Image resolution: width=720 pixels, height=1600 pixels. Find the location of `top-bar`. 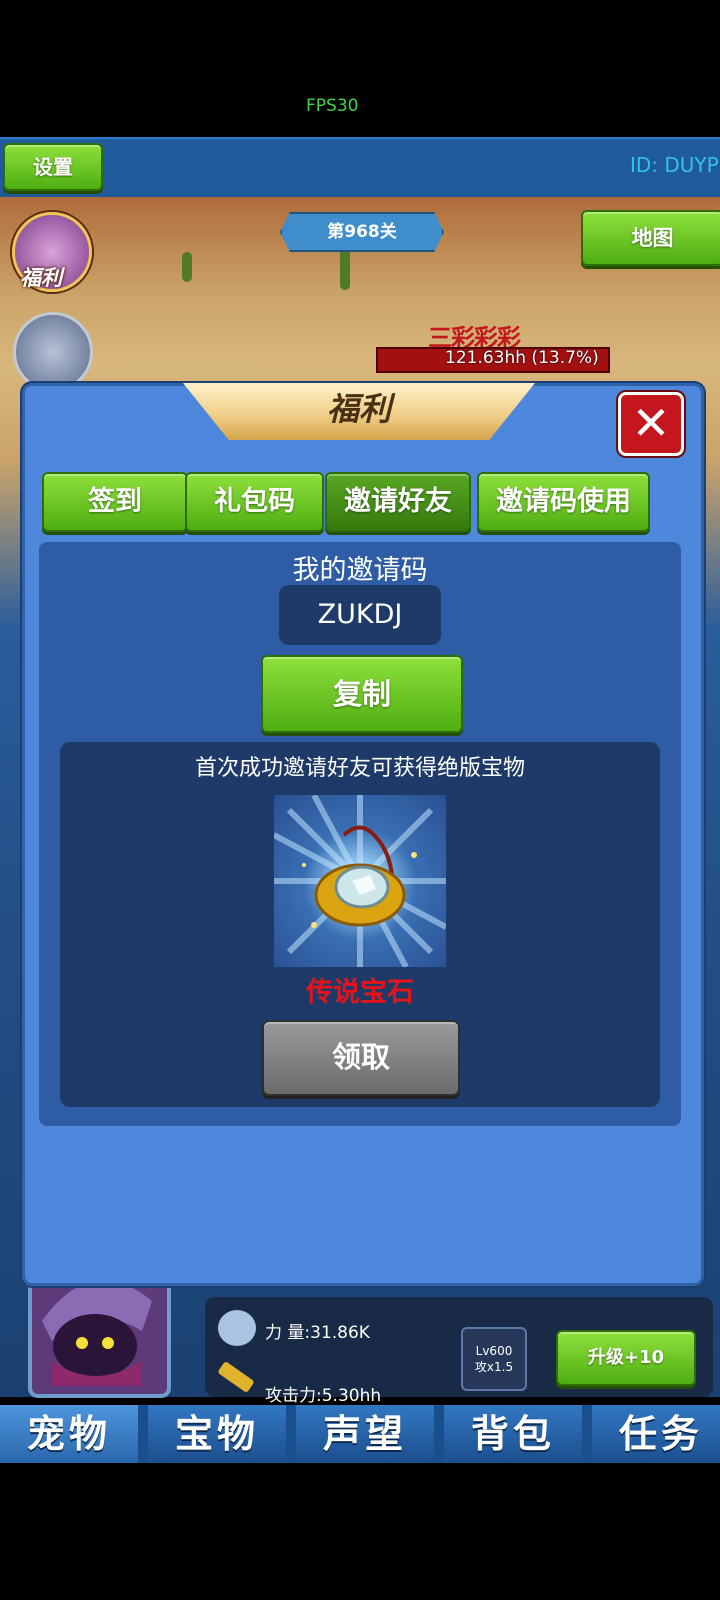

top-bar is located at coordinates (360, 168).